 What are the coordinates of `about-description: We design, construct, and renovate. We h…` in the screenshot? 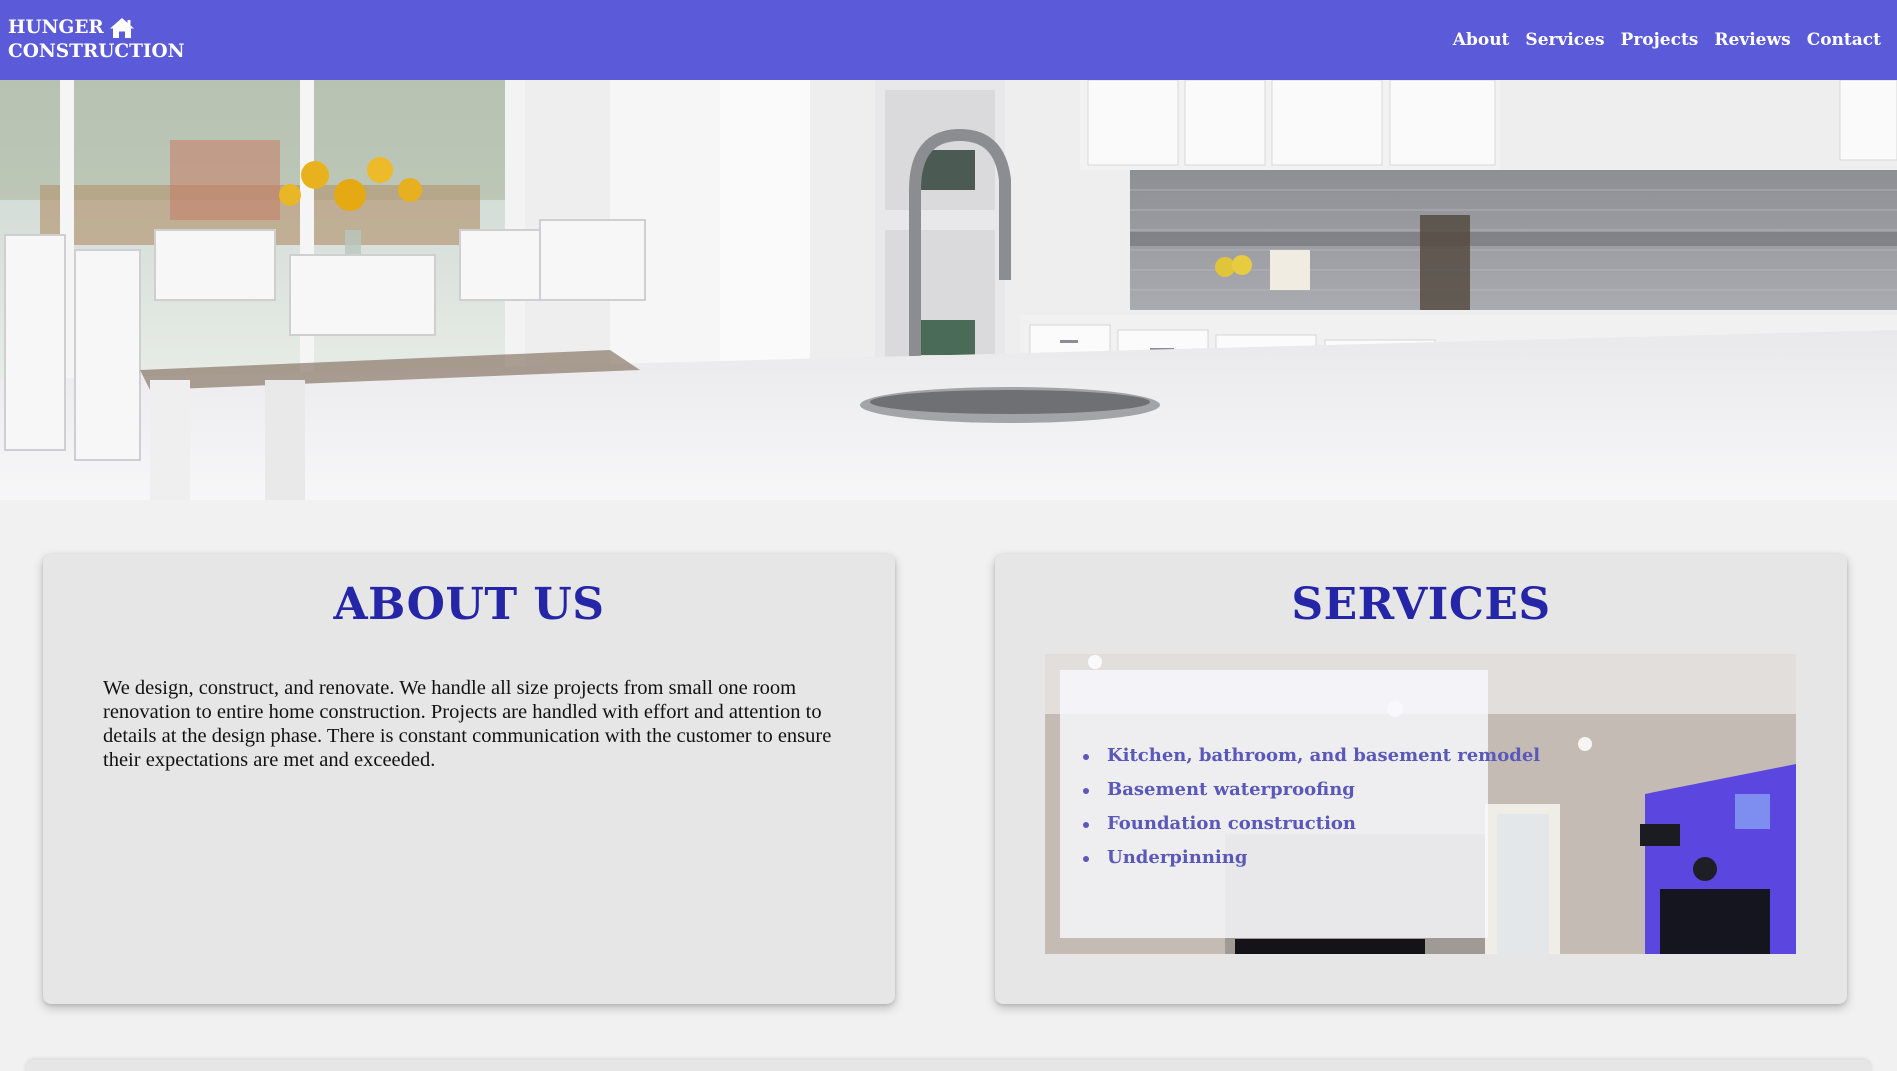 It's located at (467, 724).